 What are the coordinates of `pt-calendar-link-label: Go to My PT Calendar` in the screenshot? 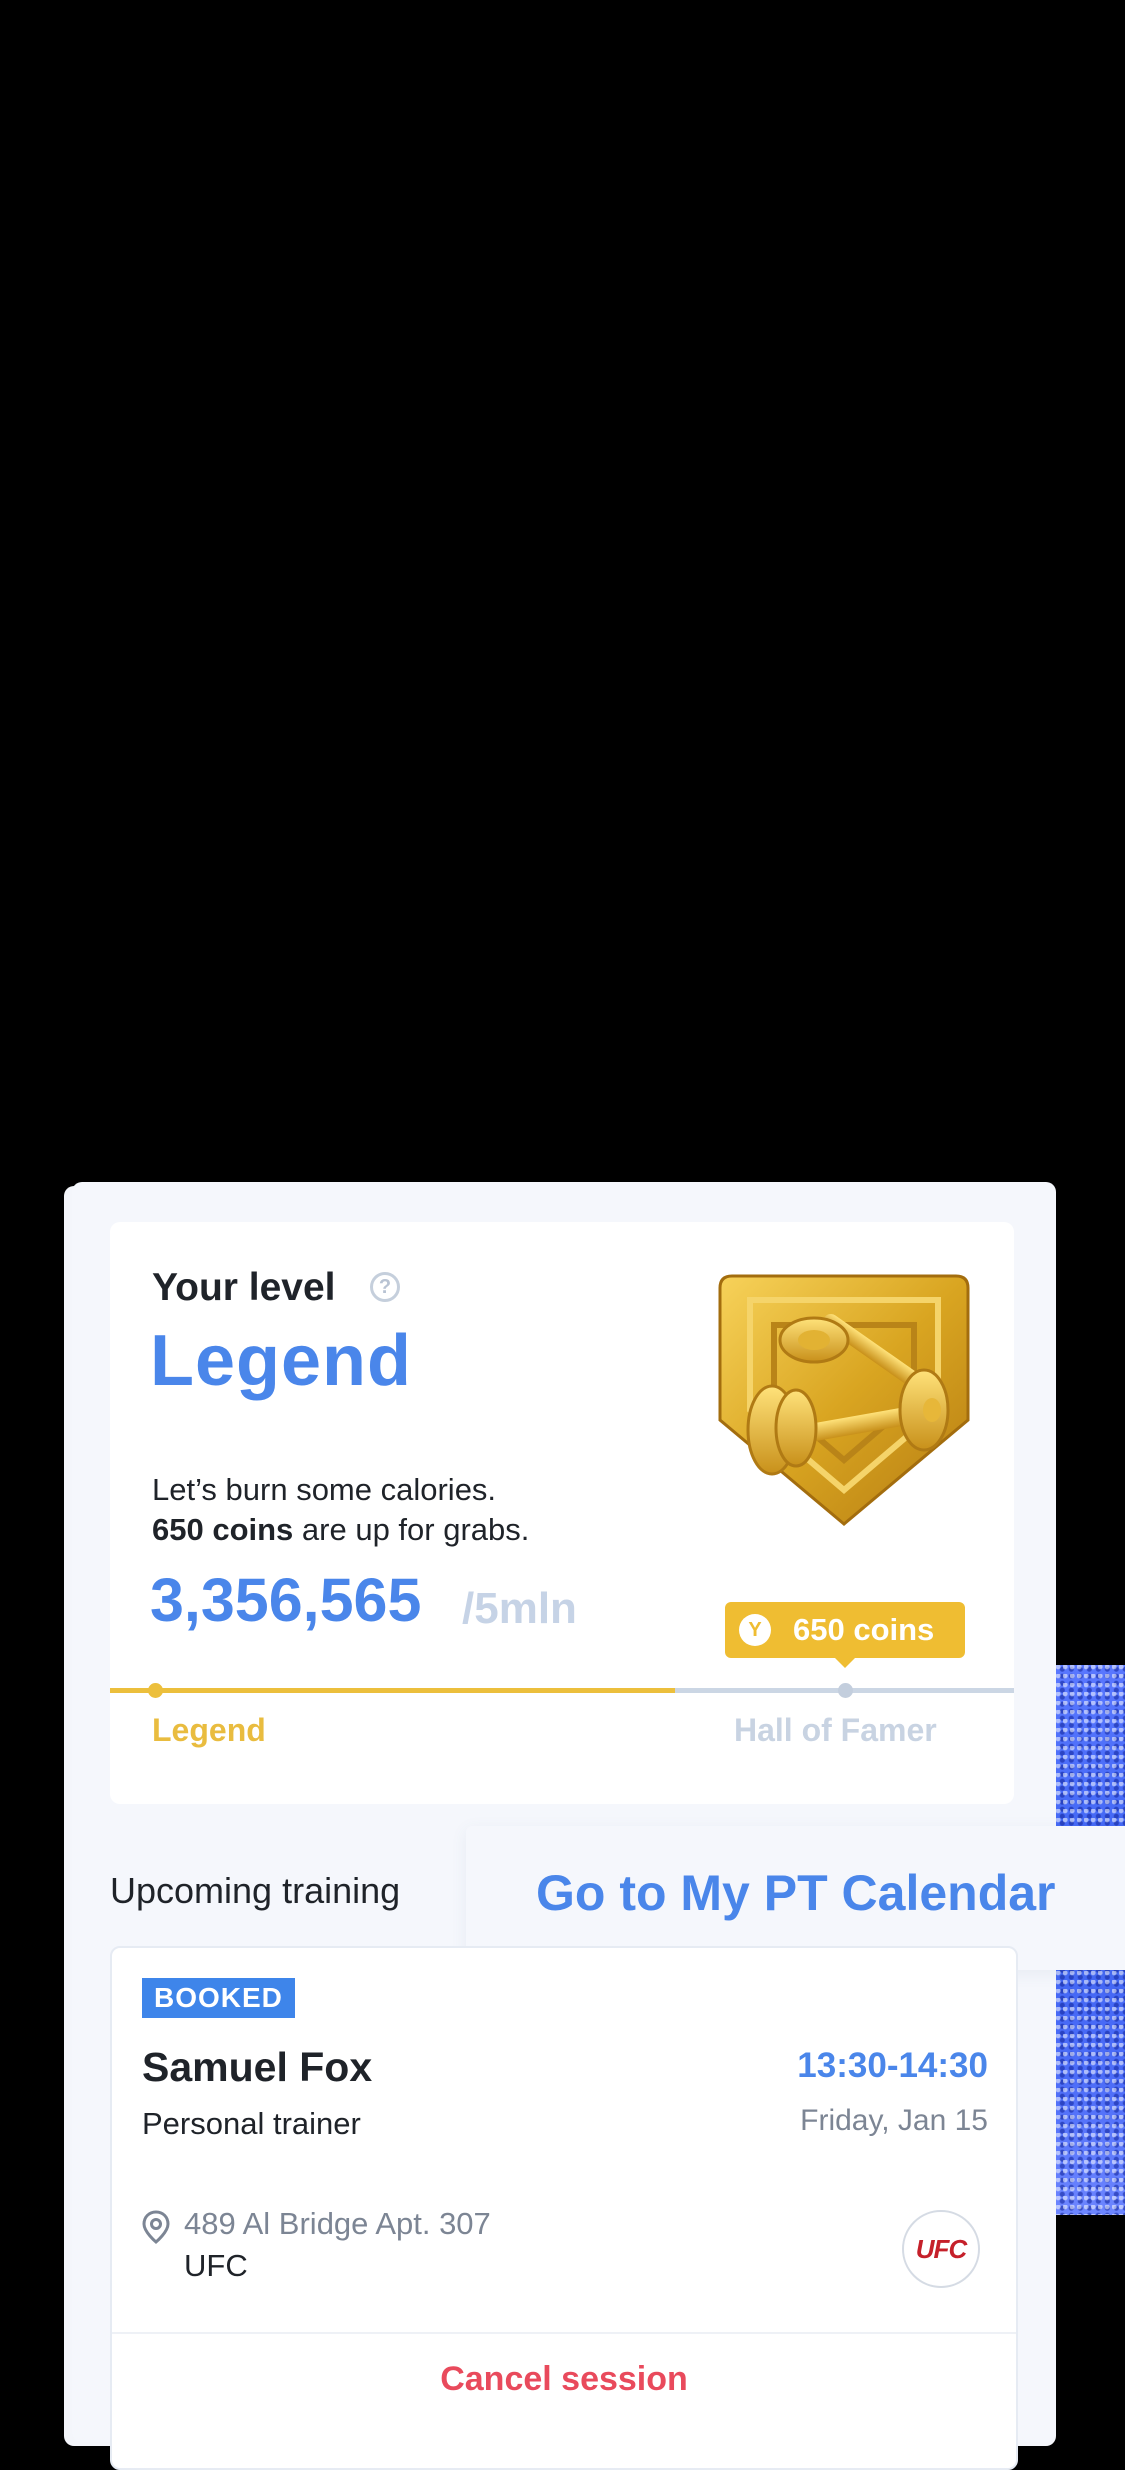 It's located at (796, 1893).